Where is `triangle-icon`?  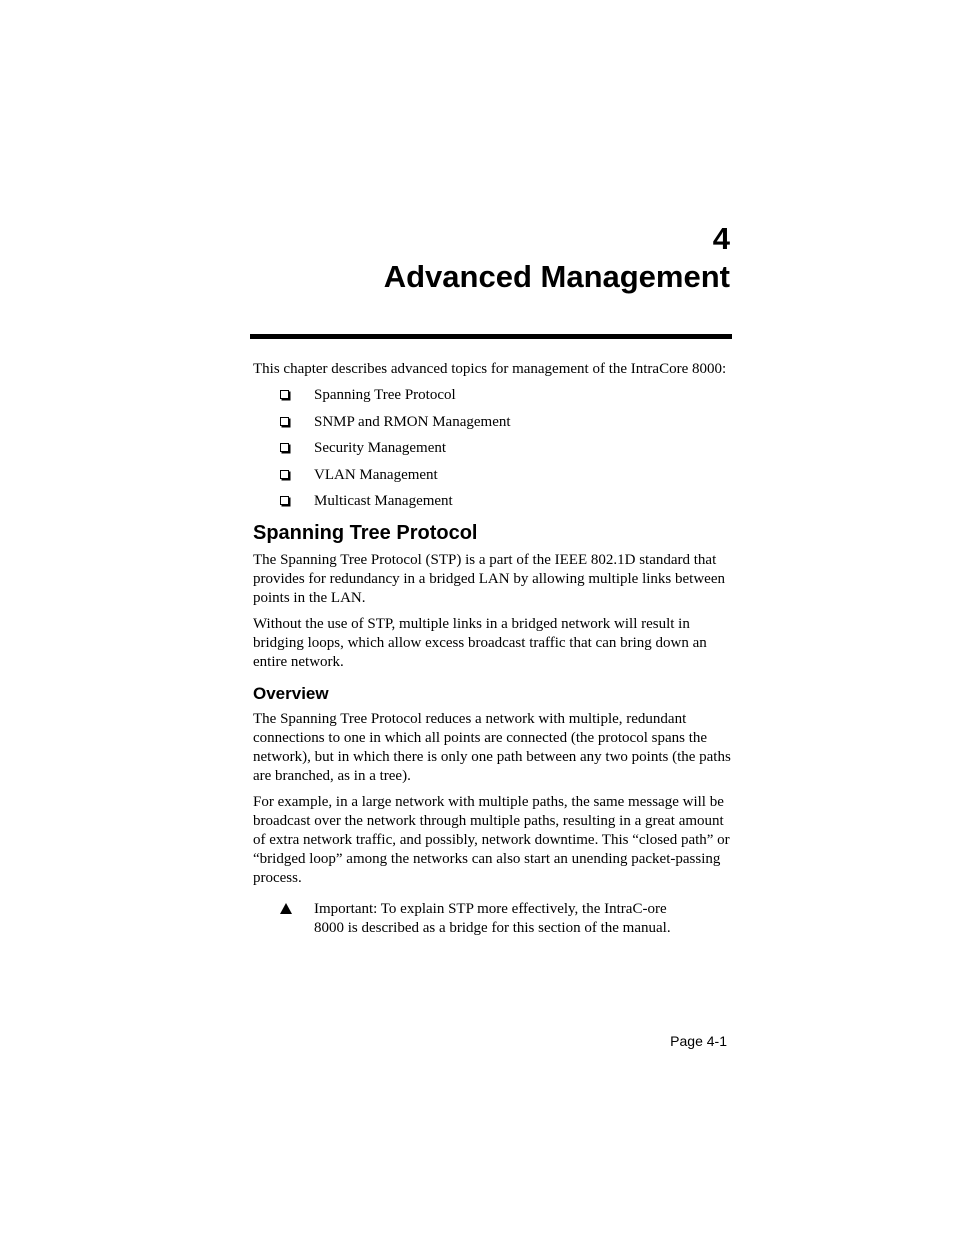
triangle-icon is located at coordinates (286, 908).